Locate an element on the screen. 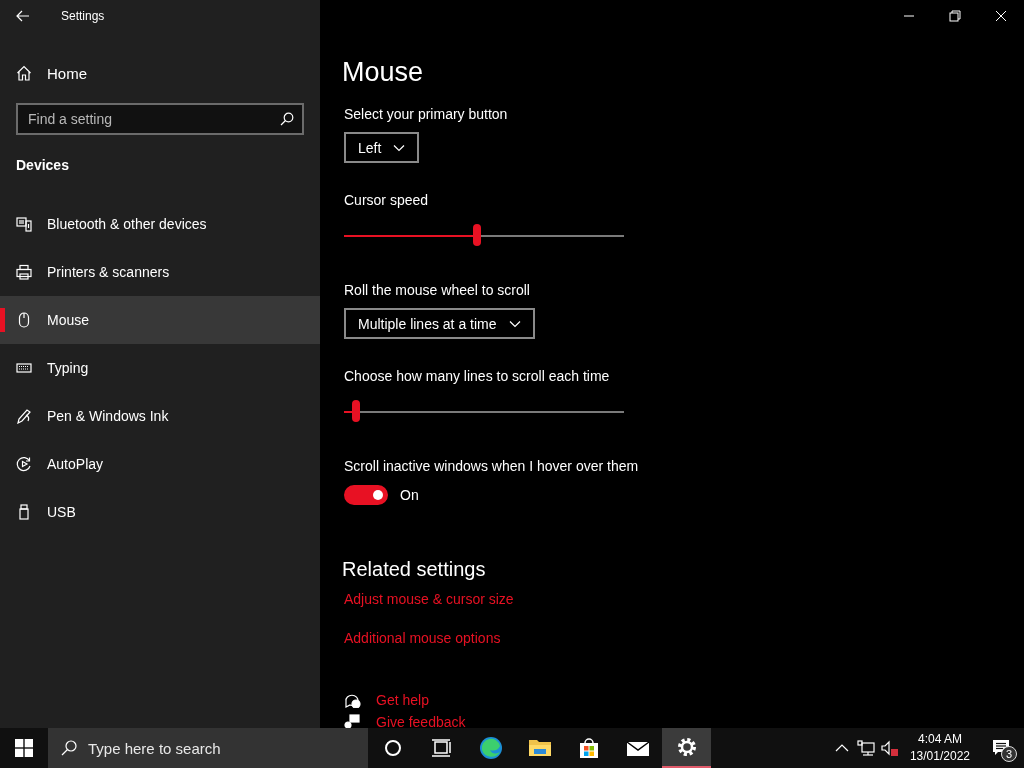 The image size is (1024, 768). page-title: Mouse is located at coordinates (383, 72).